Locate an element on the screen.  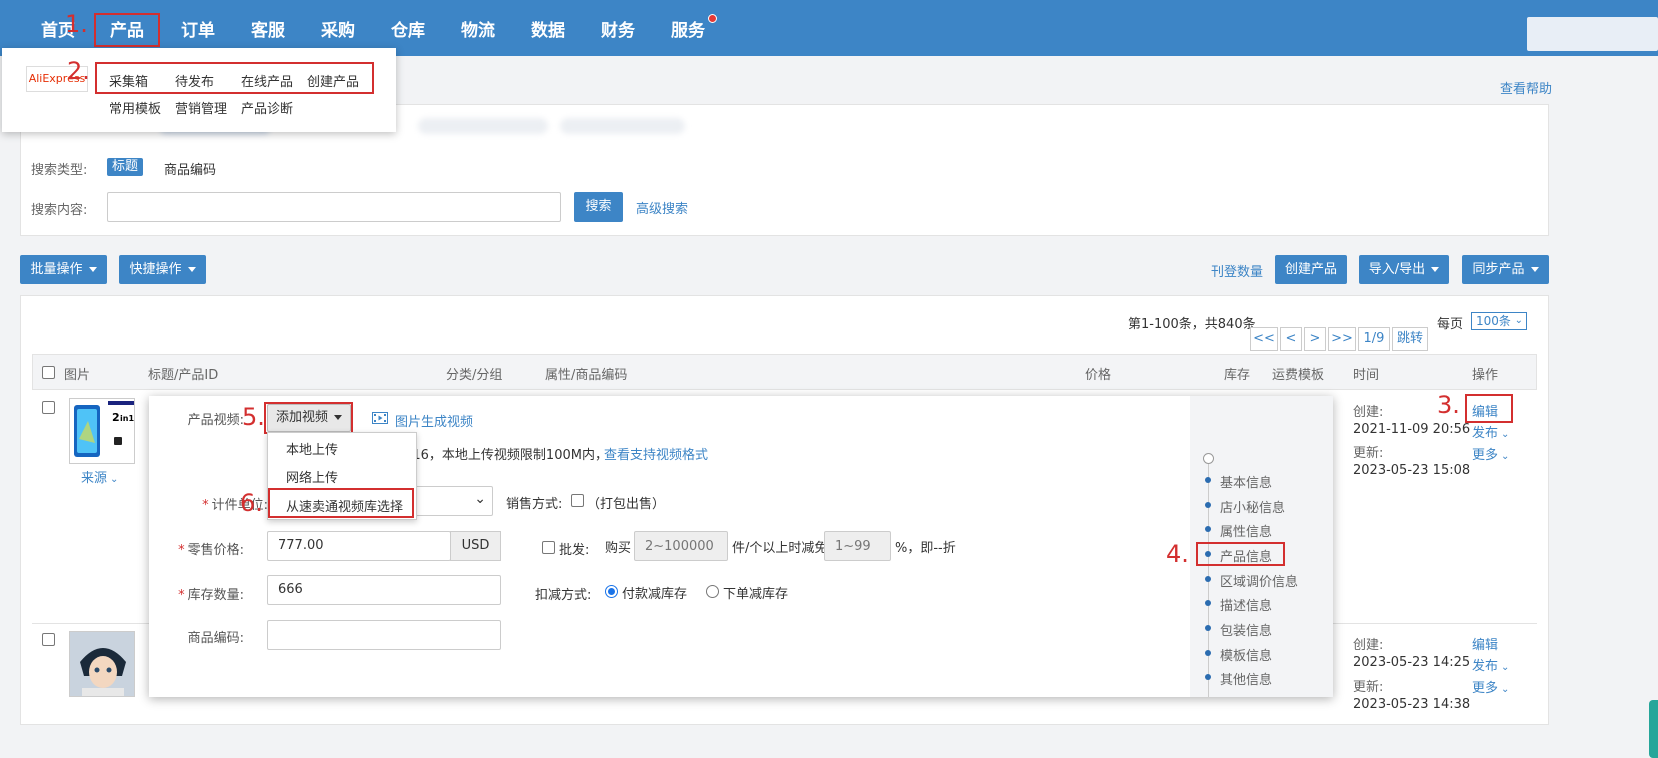
listing-count-link: 刊登数量 is located at coordinates (1237, 270).